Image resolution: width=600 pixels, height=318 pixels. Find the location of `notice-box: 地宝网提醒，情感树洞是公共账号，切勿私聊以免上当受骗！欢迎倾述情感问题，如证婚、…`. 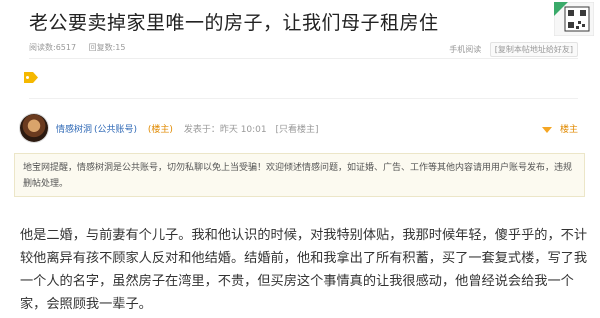

notice-box: 地宝网提醒，情感树洞是公共账号，切勿私聊以免上当受骗！欢迎倾述情感问题，如证婚、… is located at coordinates (299, 175).